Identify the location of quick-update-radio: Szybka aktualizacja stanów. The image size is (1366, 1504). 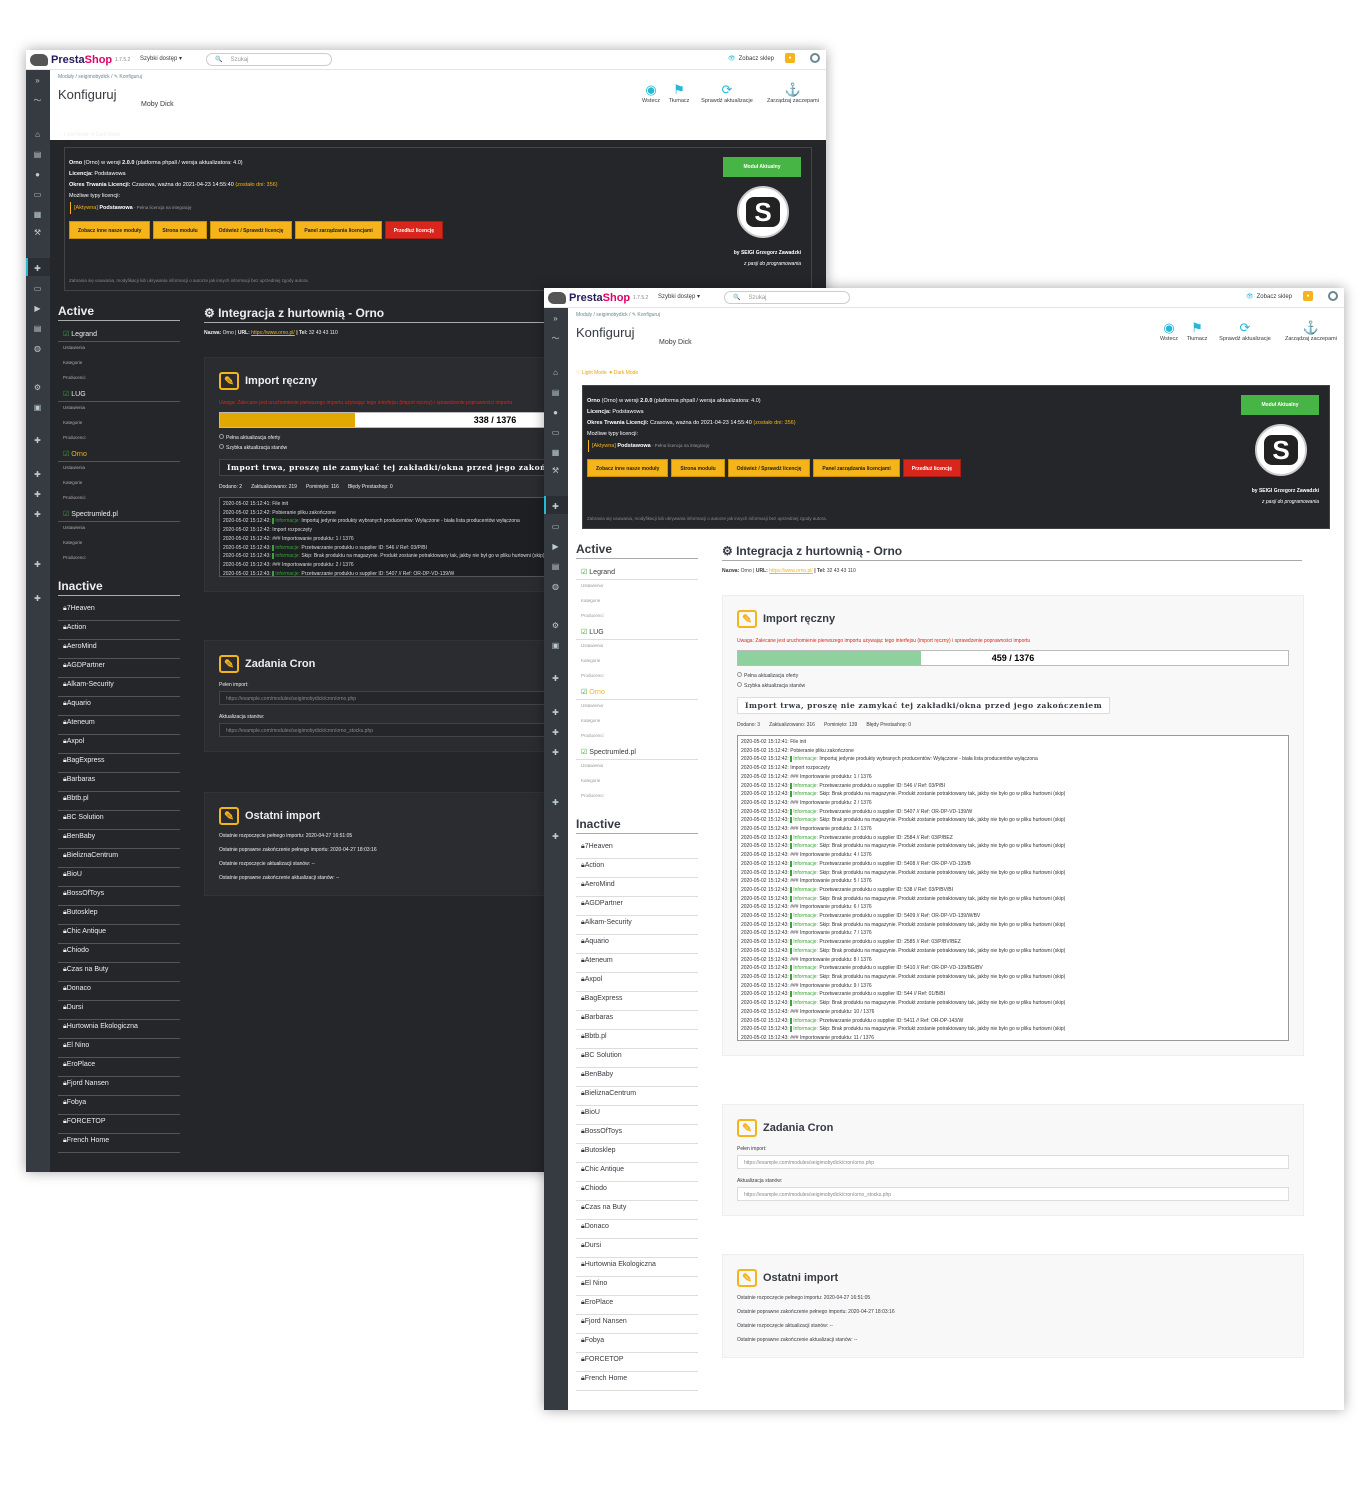
(1013, 686).